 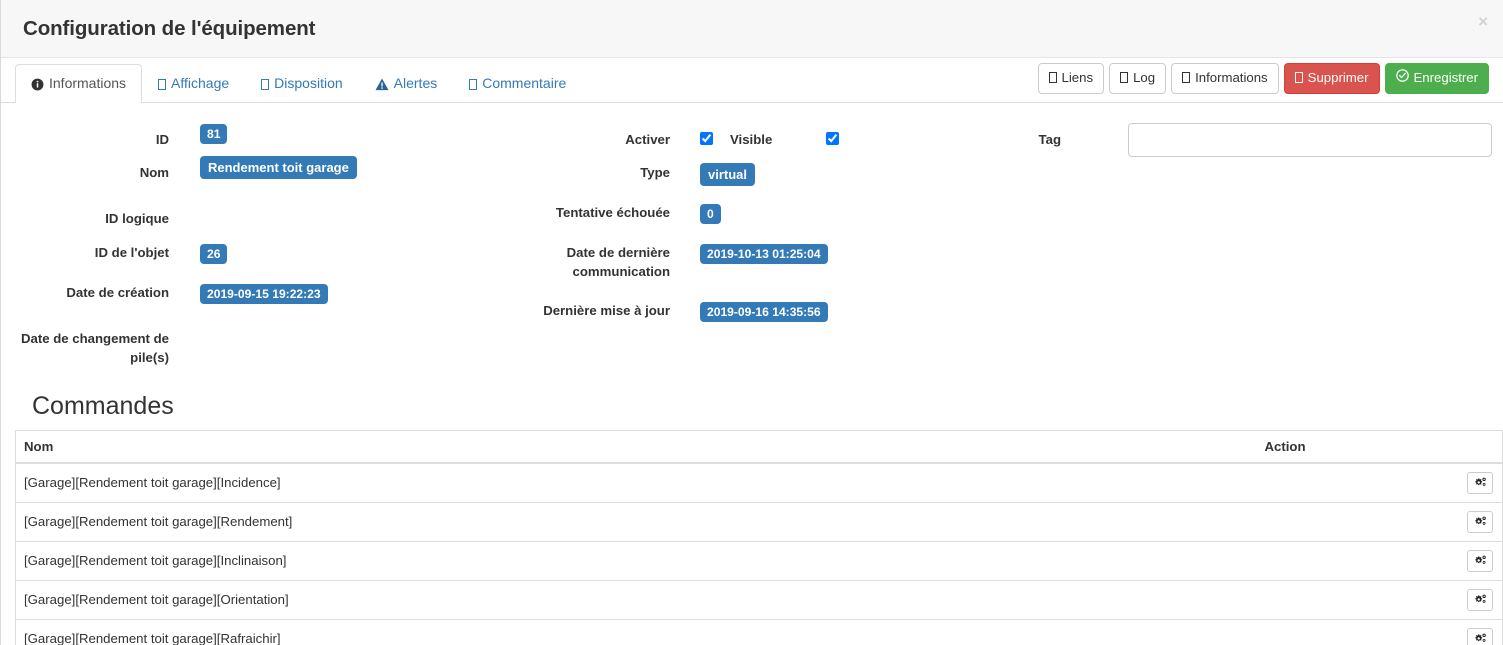 I want to click on visible-checkbox, so click(x=832, y=139).